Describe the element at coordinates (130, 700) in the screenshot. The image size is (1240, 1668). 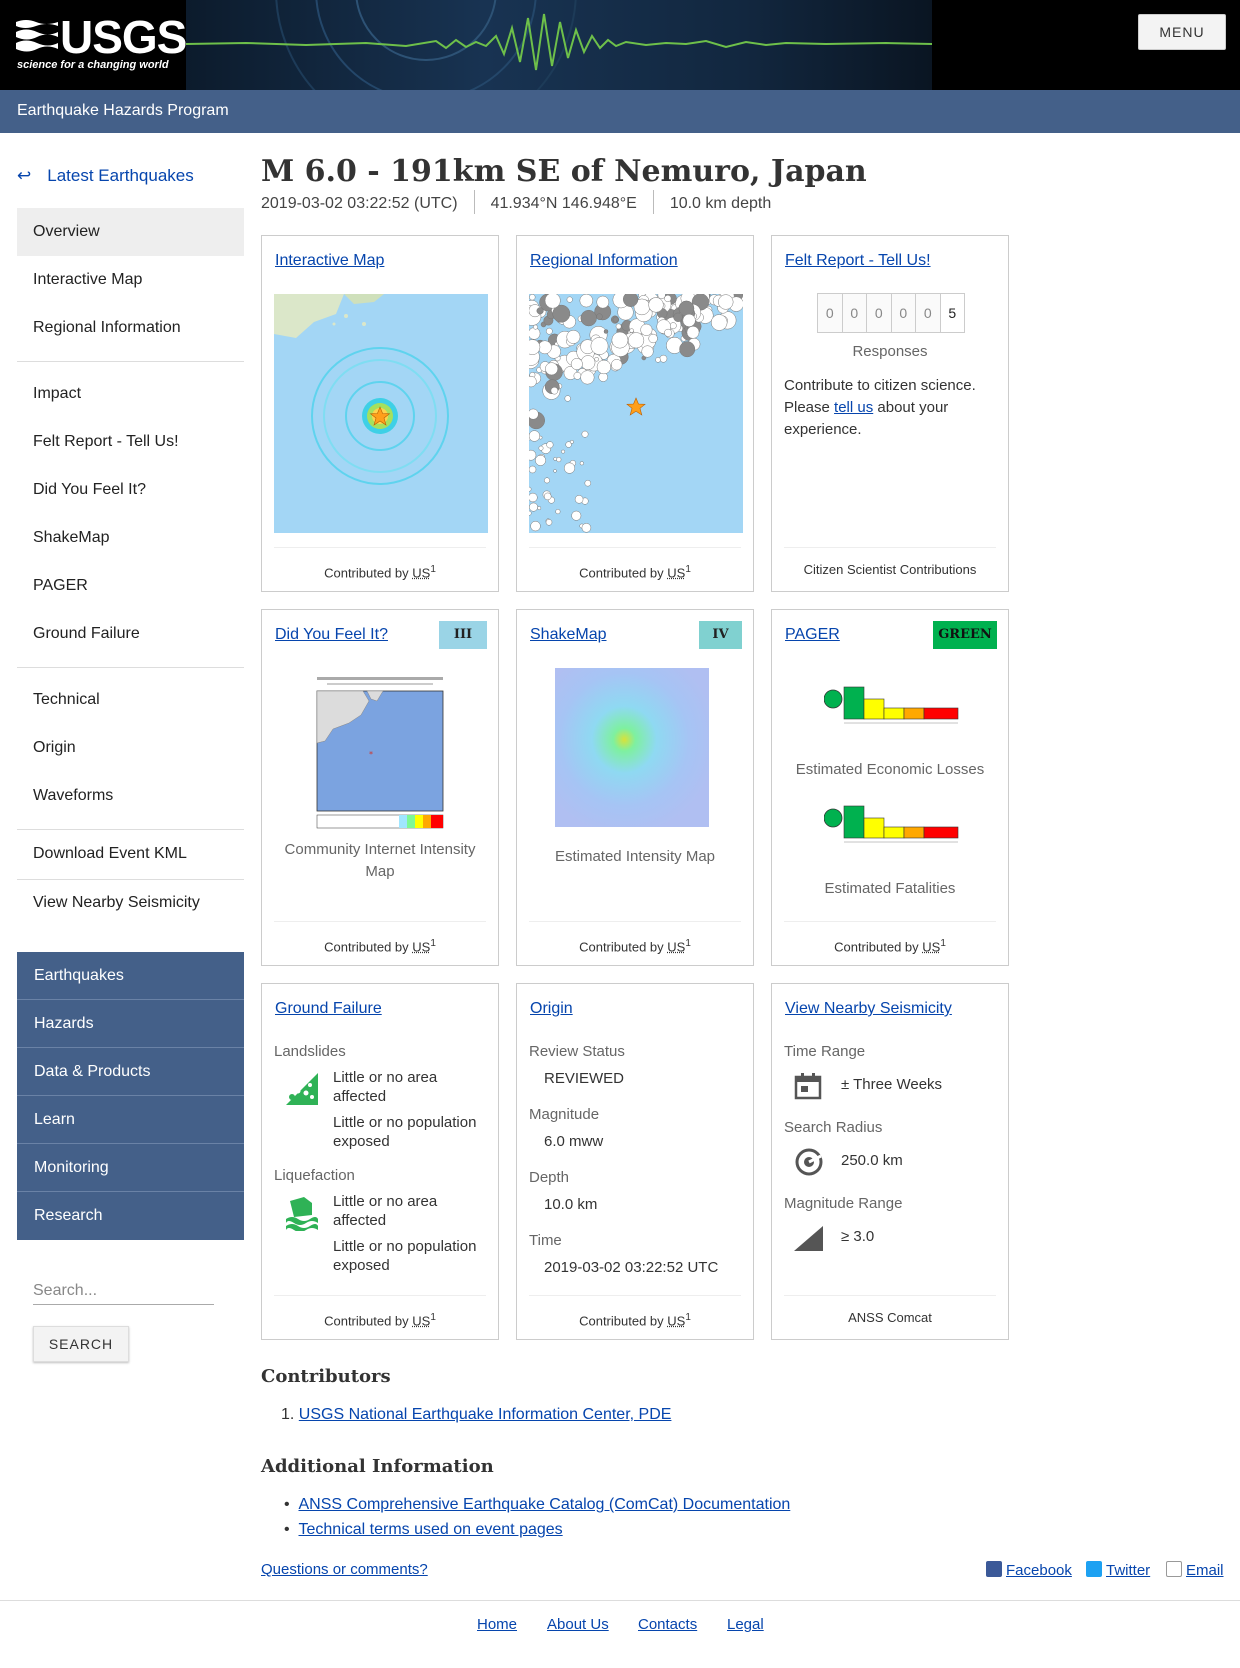
I see `sidebar-item-technical: Technical` at that location.